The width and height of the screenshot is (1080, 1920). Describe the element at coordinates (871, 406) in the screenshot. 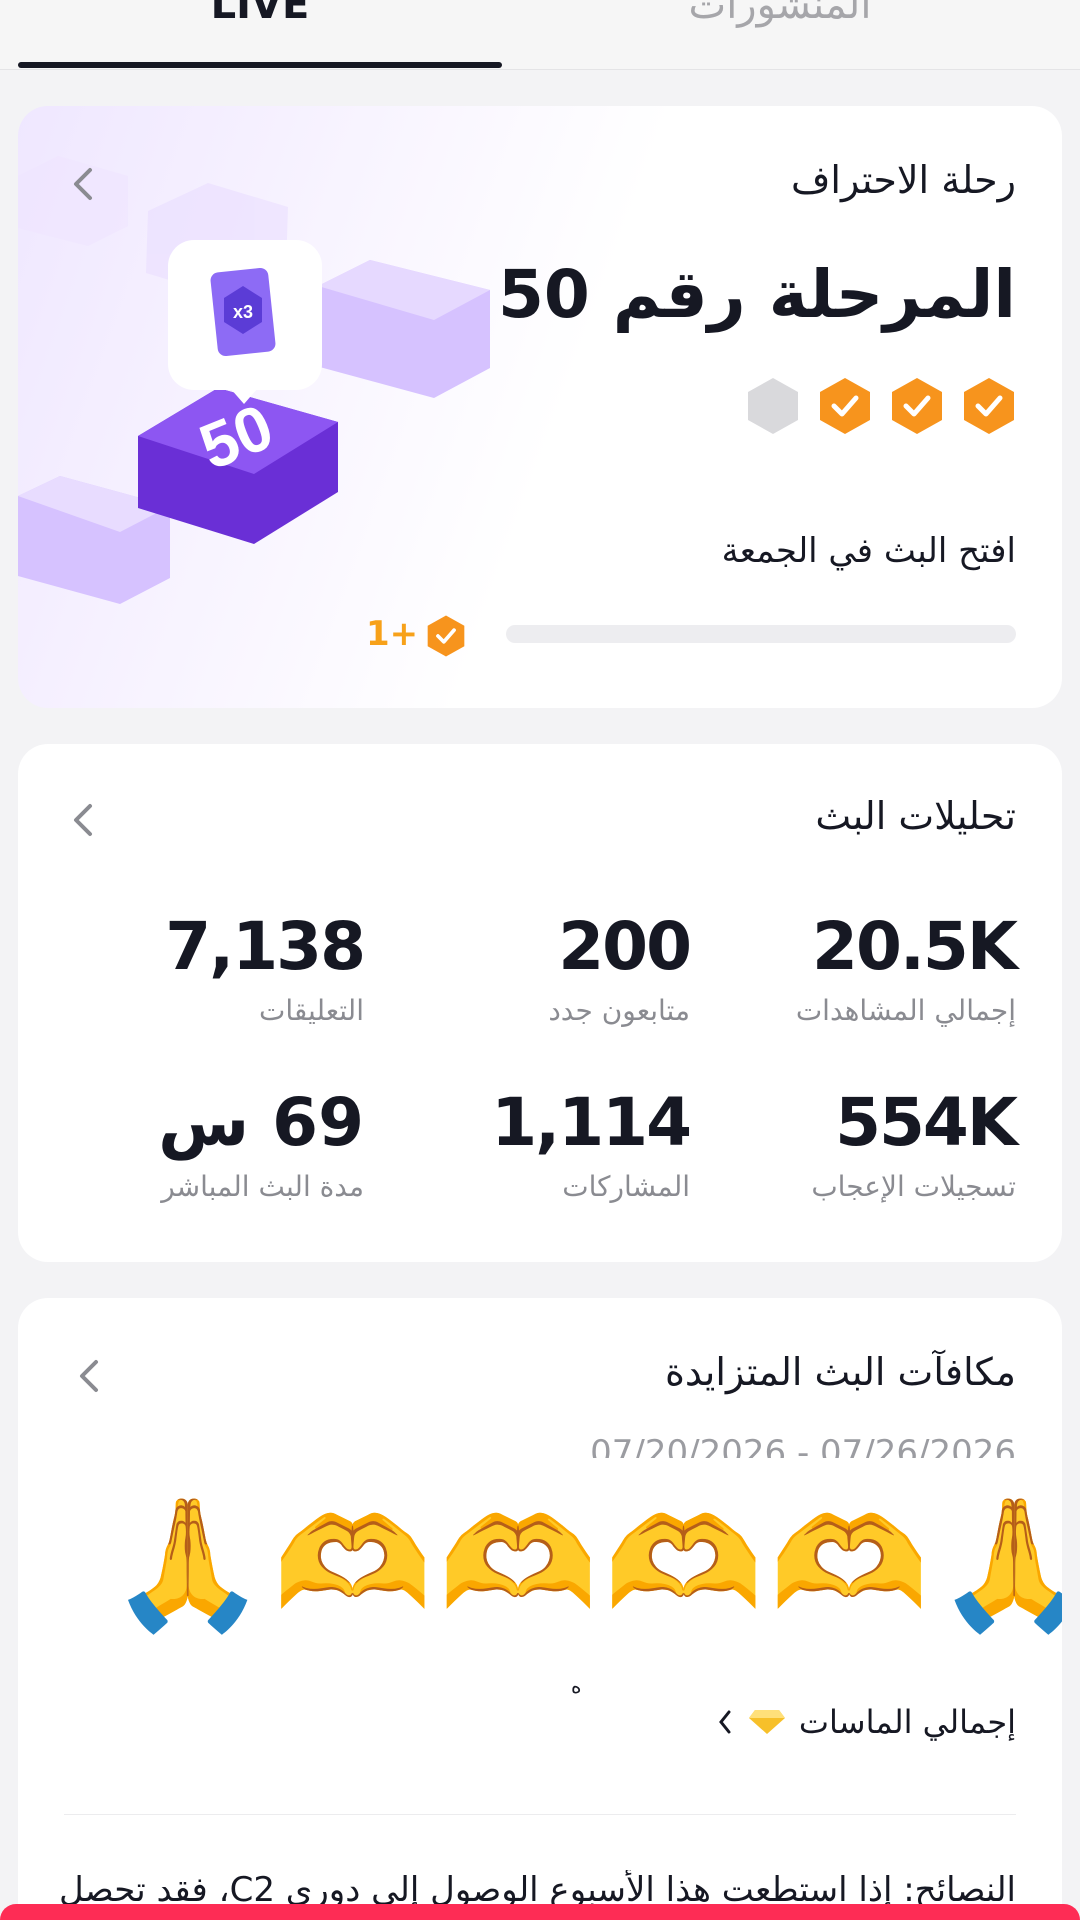

I see `progress-badges` at that location.